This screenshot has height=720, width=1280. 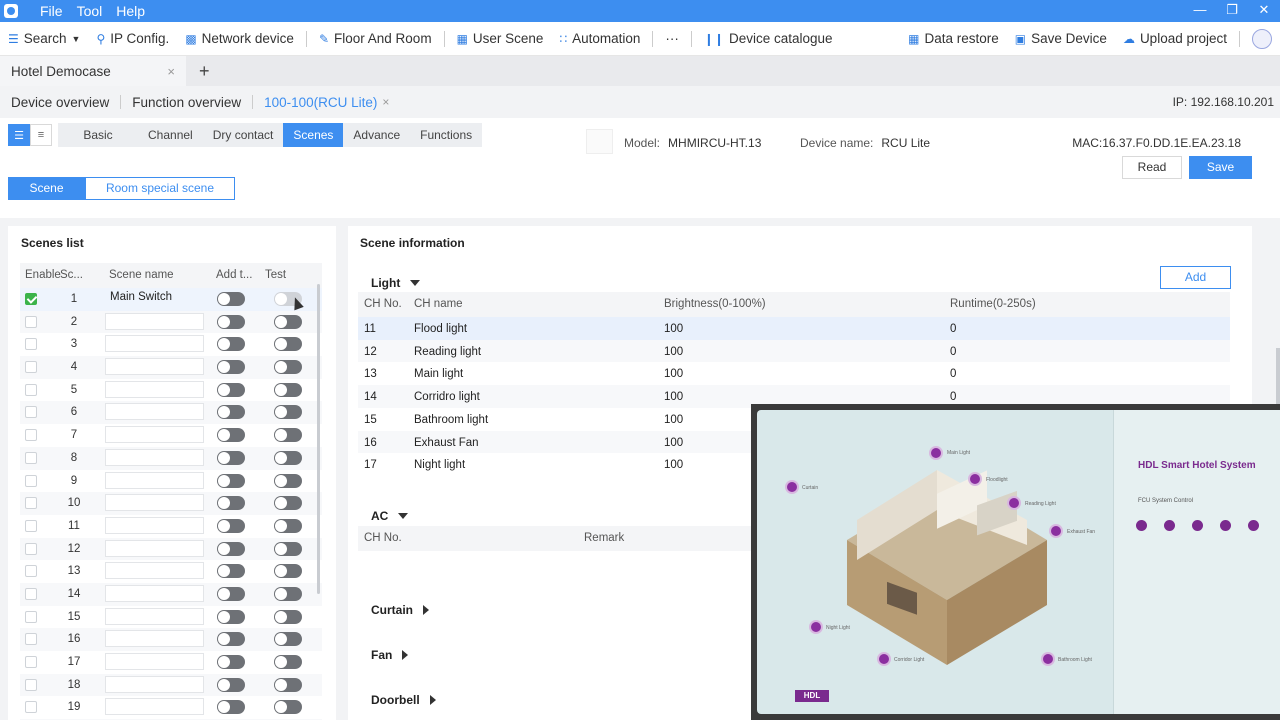 I want to click on list-view-icon: ☰, so click(x=19, y=135).